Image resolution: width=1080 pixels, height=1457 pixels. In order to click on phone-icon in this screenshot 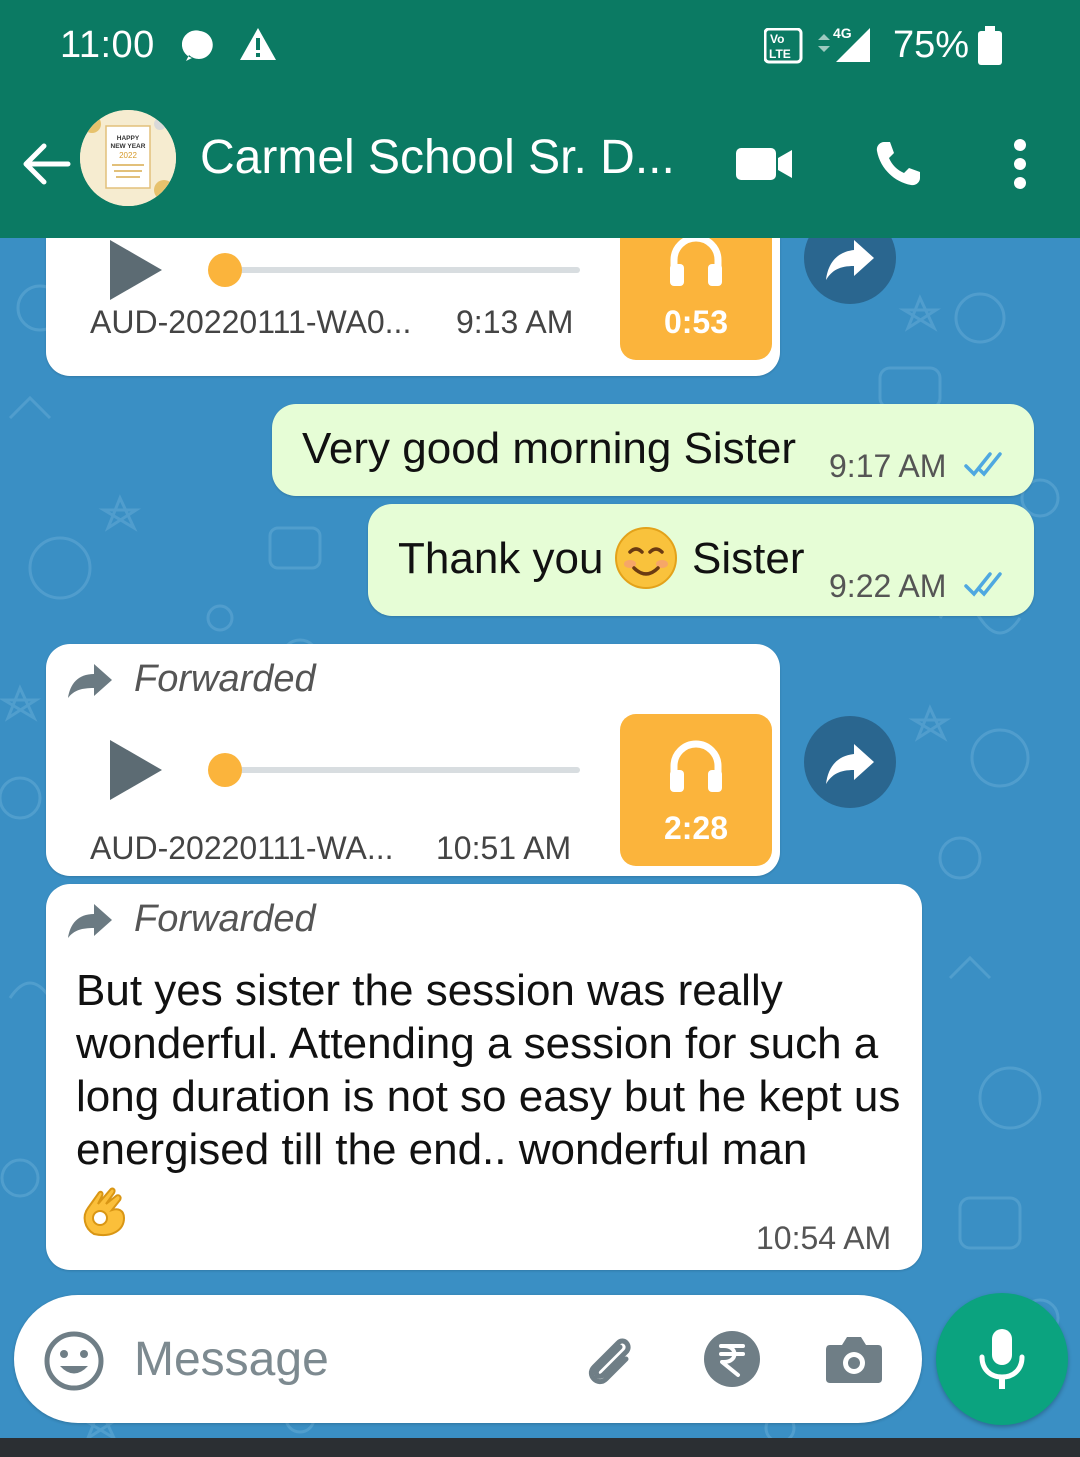, I will do `click(898, 164)`.